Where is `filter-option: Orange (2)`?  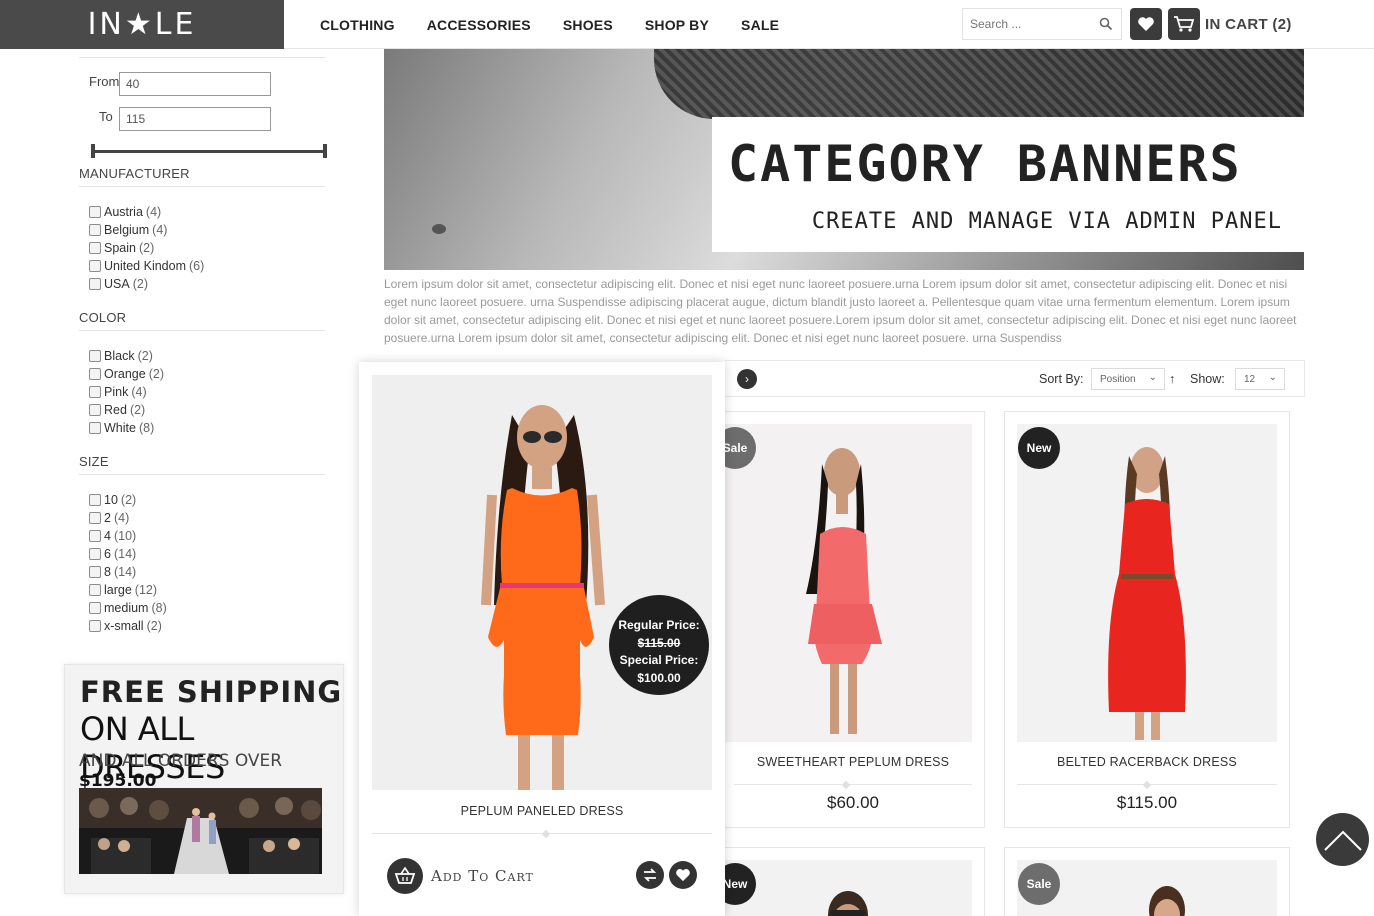 filter-option: Orange (2) is located at coordinates (126, 374).